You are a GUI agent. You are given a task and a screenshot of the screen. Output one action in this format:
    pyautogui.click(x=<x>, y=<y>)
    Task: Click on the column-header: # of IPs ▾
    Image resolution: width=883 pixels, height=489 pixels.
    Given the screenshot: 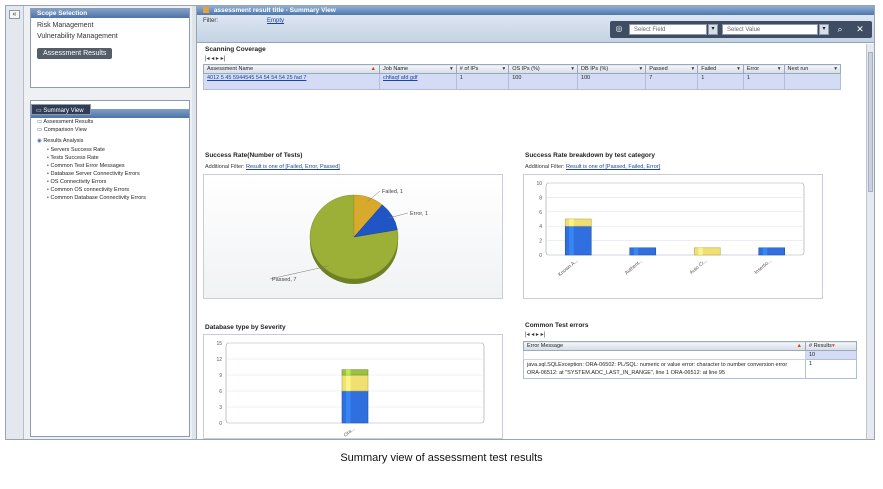 What is the action you would take?
    pyautogui.click(x=482, y=69)
    